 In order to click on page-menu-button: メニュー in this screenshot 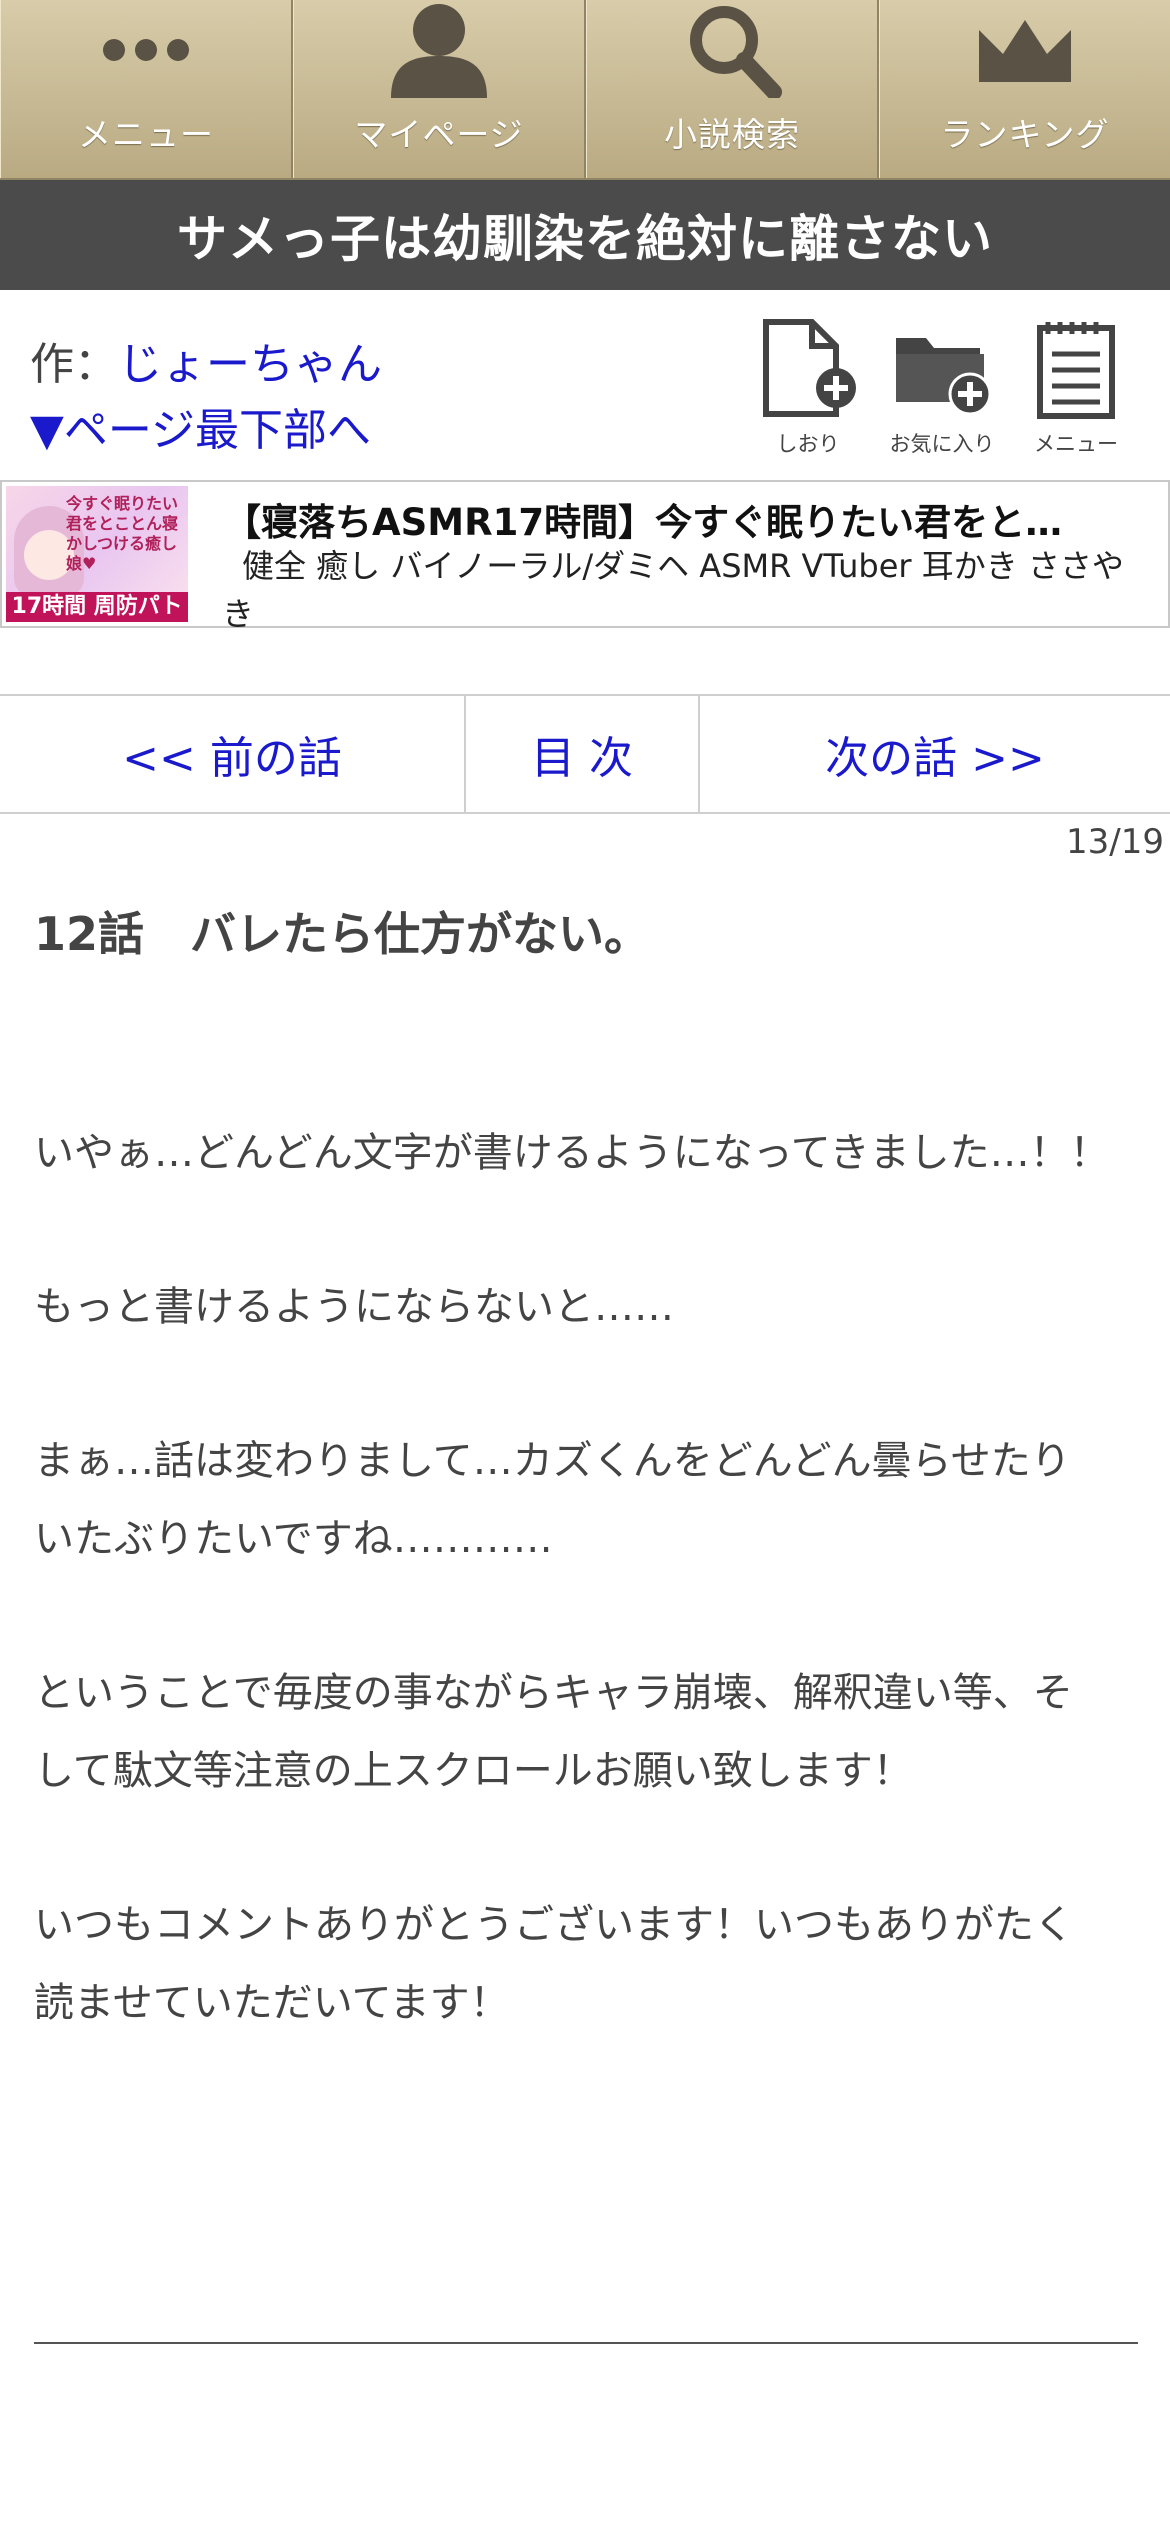, I will do `click(1076, 388)`.